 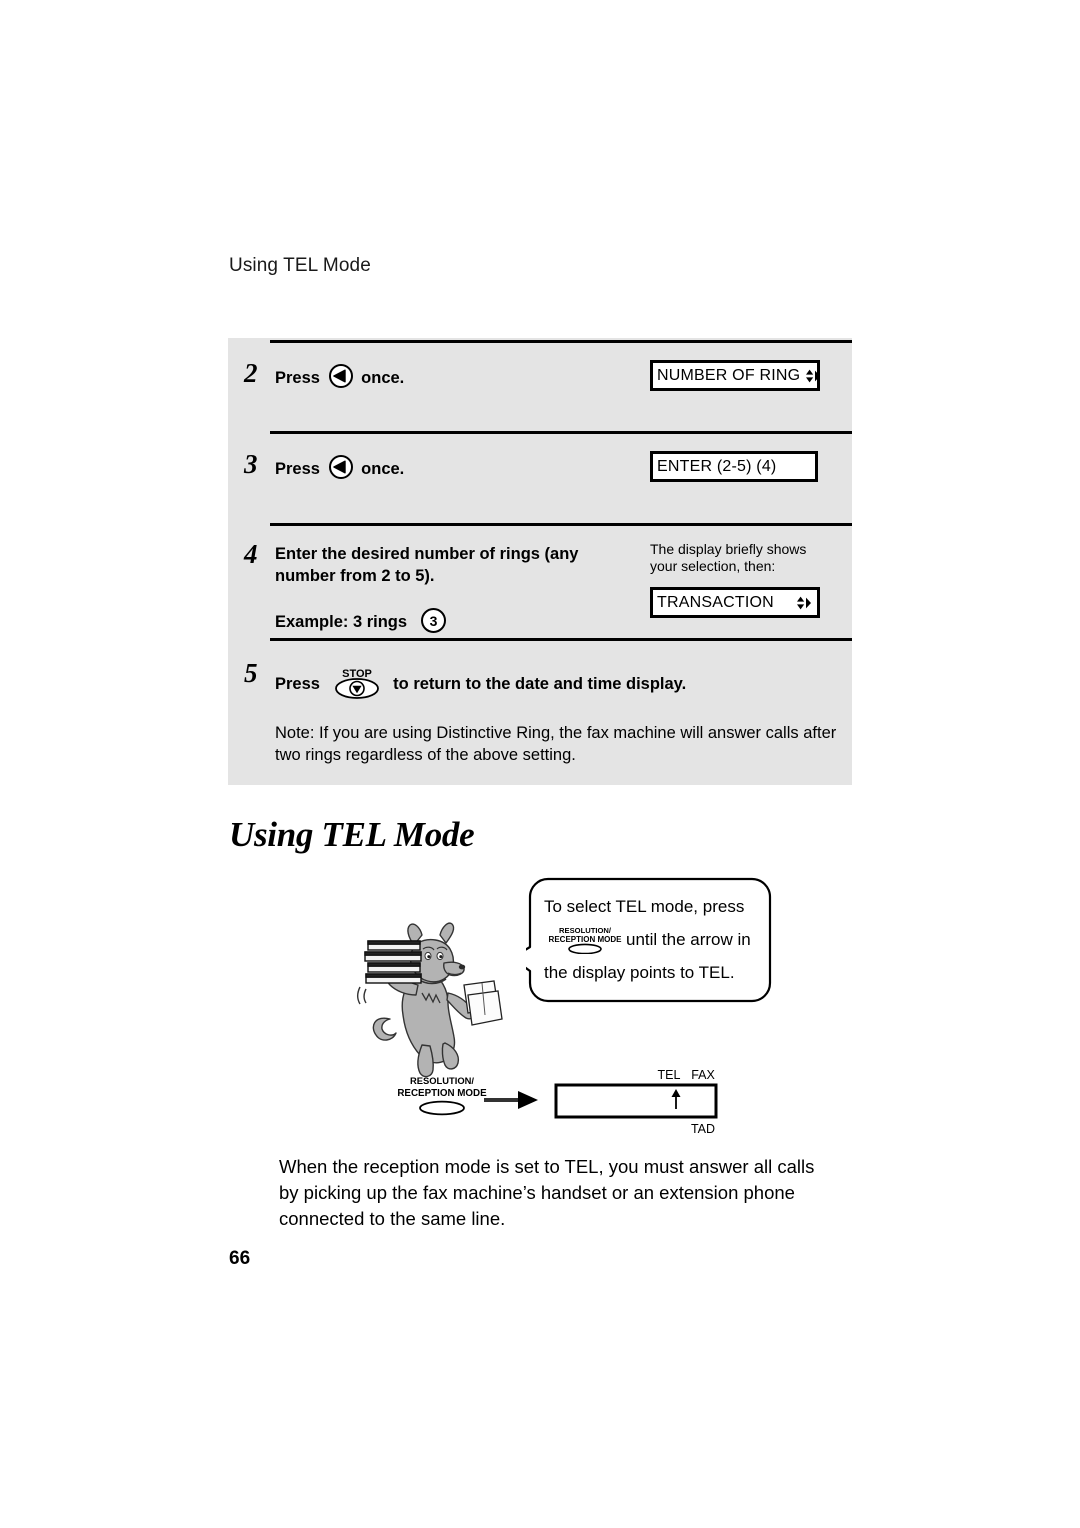 I want to click on circled-number-value: 3, so click(x=433, y=621).